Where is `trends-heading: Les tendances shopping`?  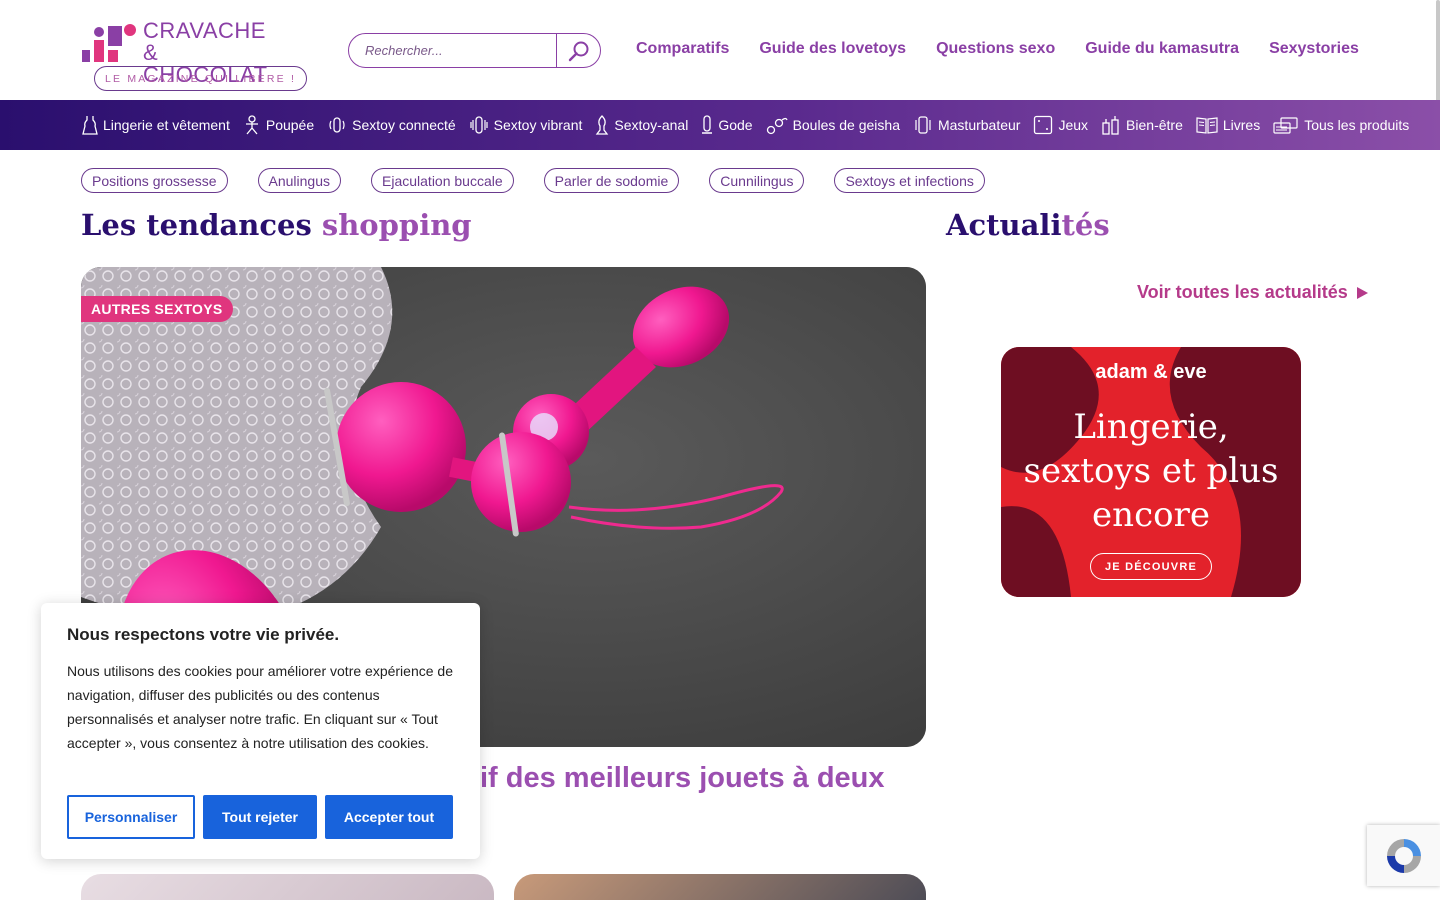
trends-heading: Les tendances shopping is located at coordinates (276, 225).